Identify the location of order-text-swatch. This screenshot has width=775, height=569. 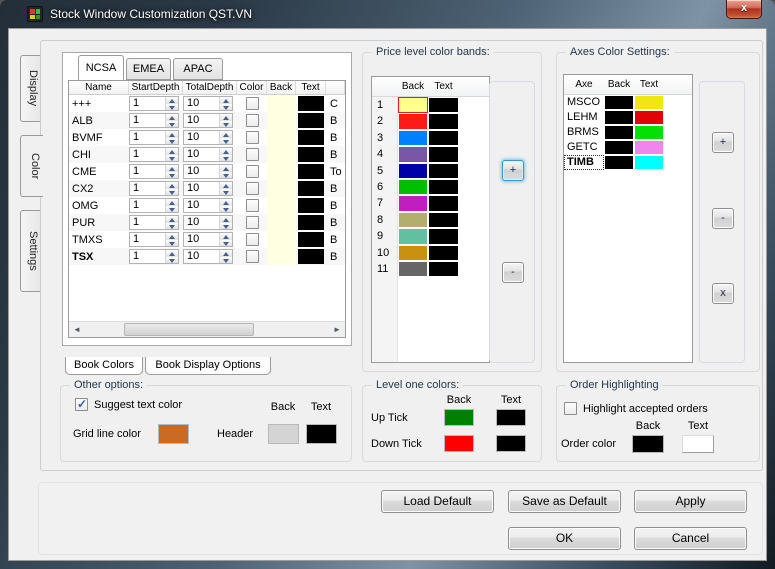
(698, 444).